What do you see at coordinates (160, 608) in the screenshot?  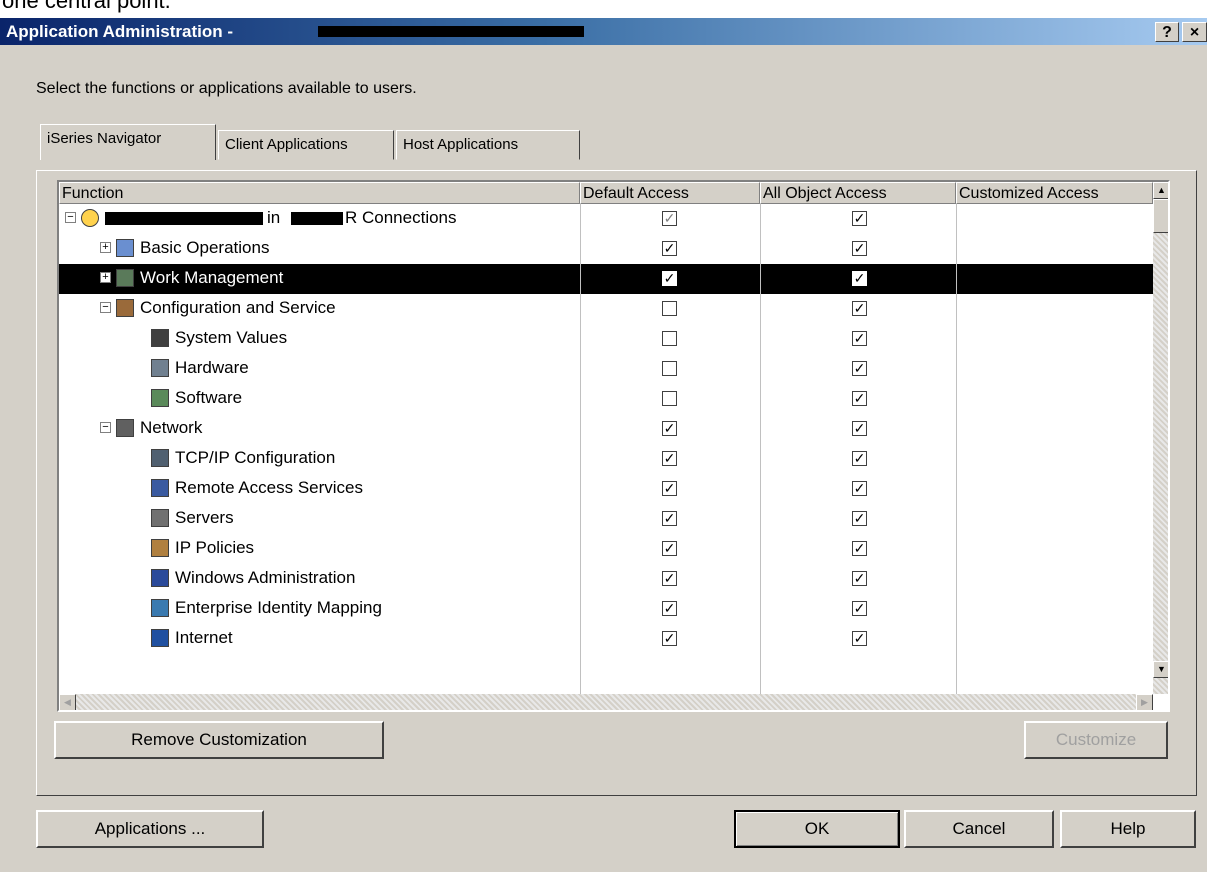 I see `eim-icon` at bounding box center [160, 608].